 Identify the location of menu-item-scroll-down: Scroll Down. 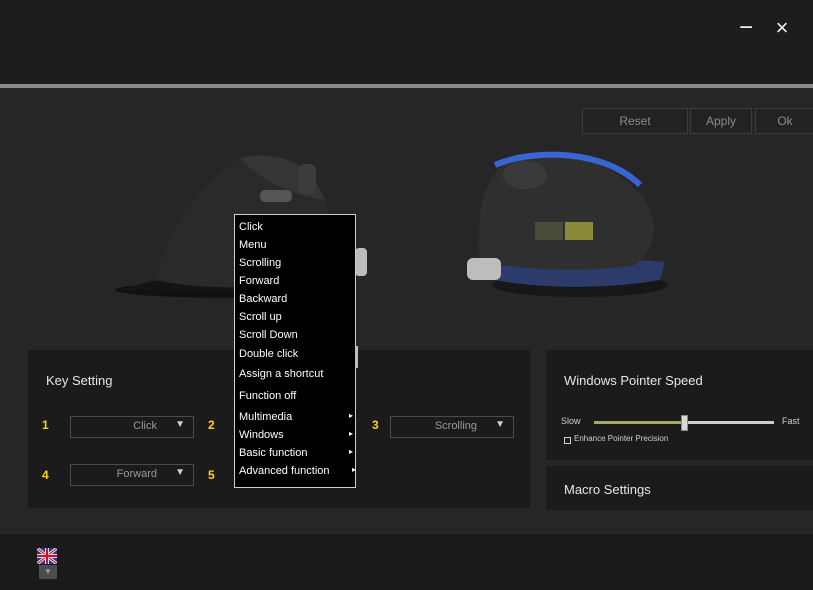
(268, 335).